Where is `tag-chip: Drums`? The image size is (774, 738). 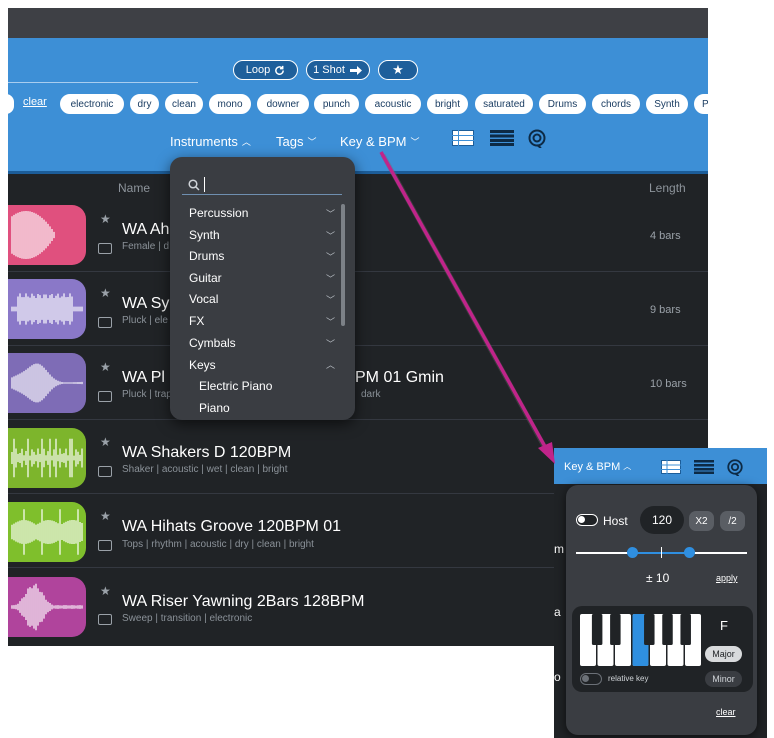
tag-chip: Drums is located at coordinates (562, 104).